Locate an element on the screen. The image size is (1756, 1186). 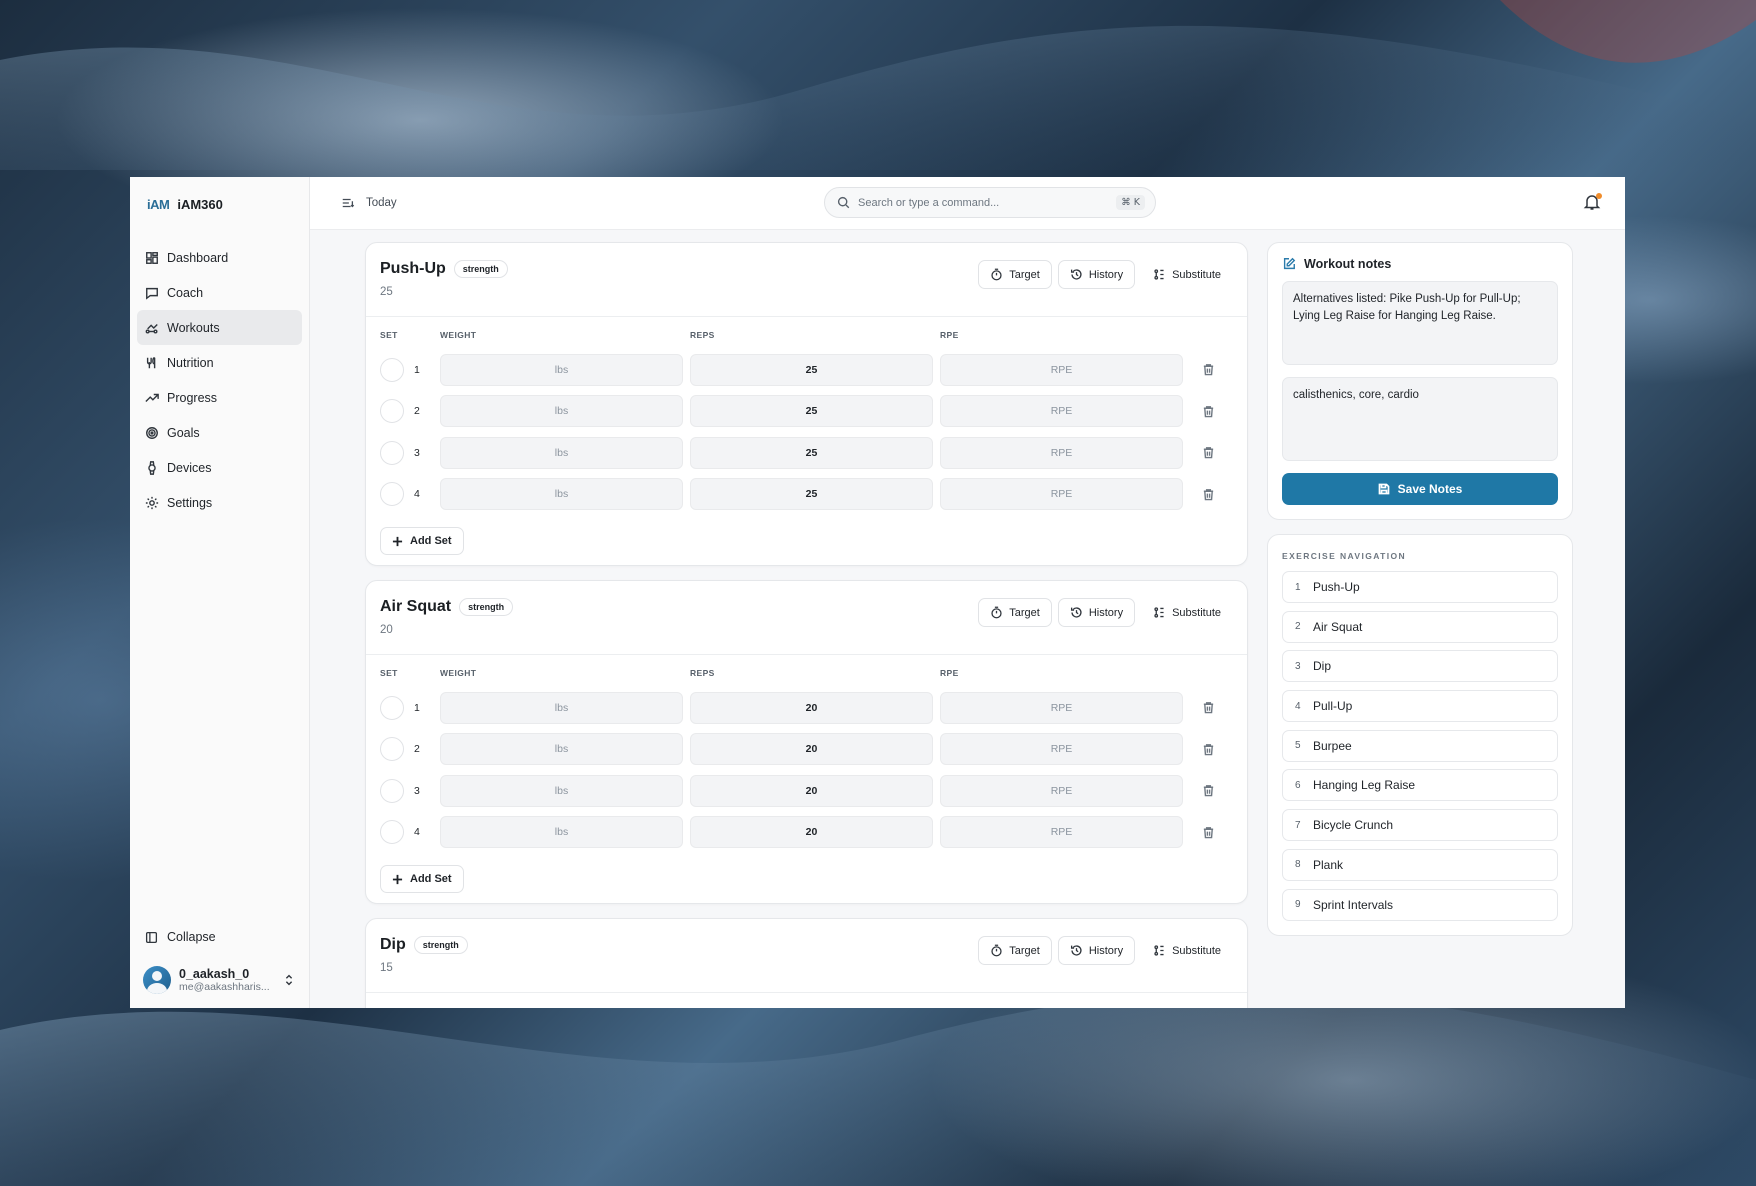
search-bar: ⌘ K is located at coordinates (990, 202).